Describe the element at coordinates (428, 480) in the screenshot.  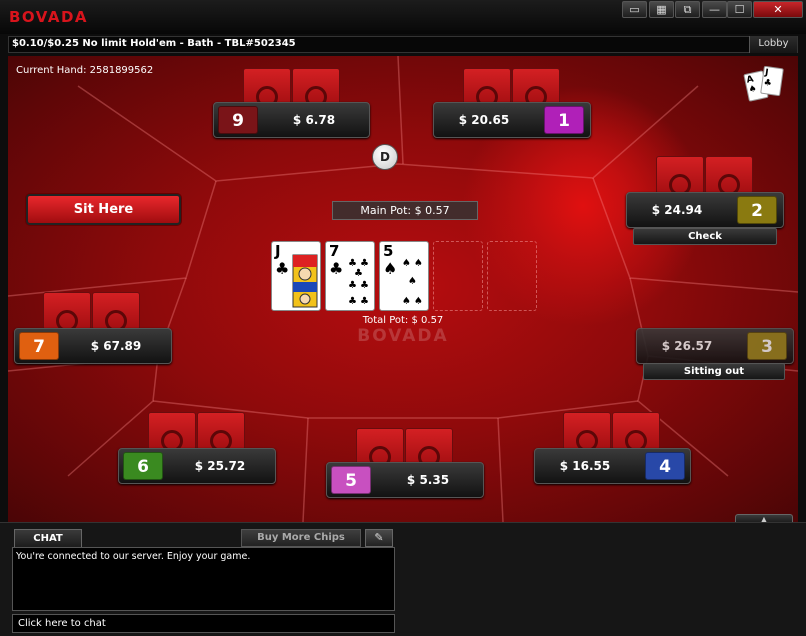
I see `stack-amount: $ 5.35` at that location.